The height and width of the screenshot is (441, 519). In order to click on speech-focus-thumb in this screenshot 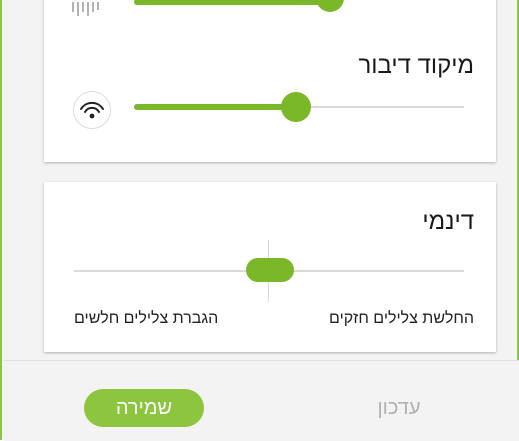, I will do `click(296, 107)`.